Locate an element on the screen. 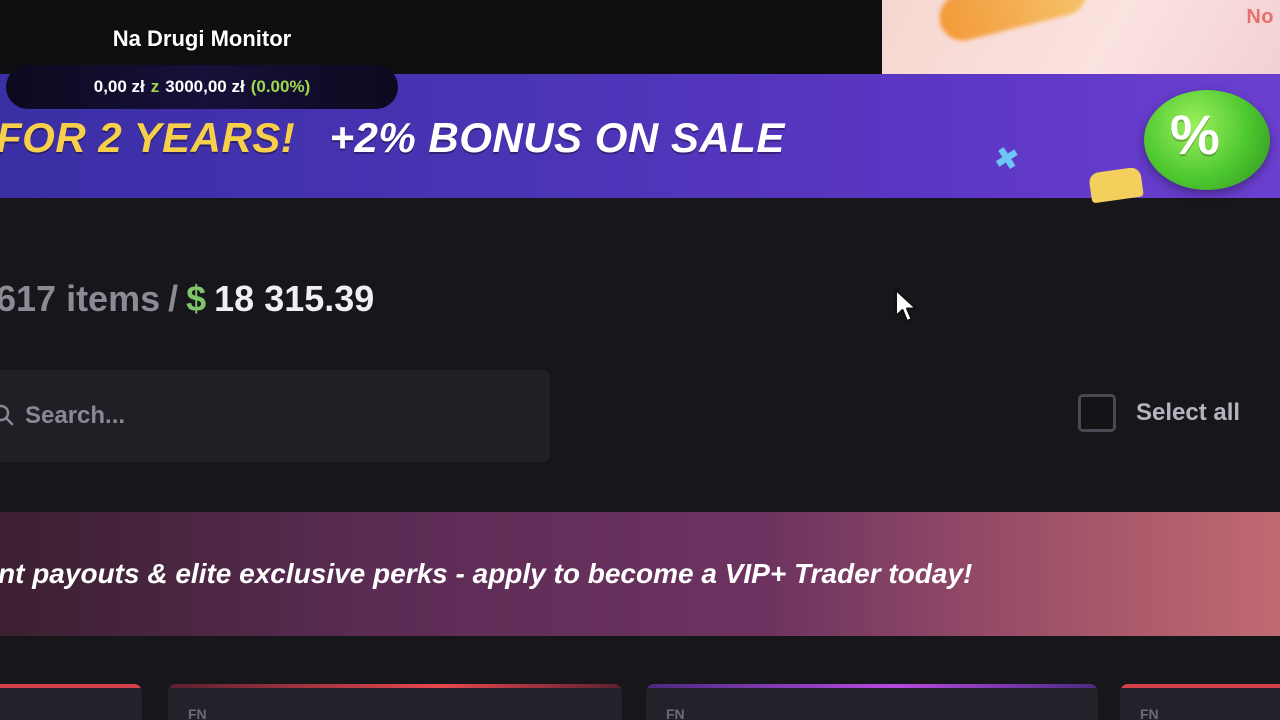 The height and width of the screenshot is (720, 1280). select-all-label: Select all is located at coordinates (1188, 413).